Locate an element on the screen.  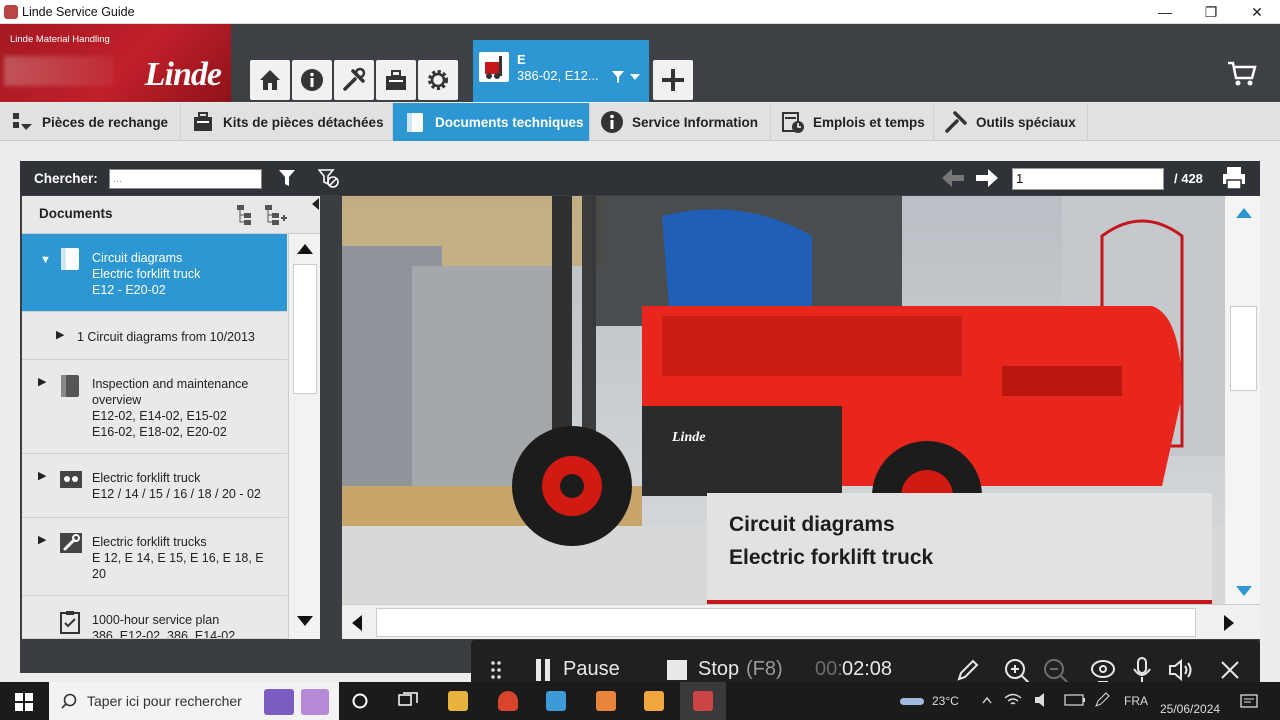
input-language: FRA is located at coordinates (1136, 701).